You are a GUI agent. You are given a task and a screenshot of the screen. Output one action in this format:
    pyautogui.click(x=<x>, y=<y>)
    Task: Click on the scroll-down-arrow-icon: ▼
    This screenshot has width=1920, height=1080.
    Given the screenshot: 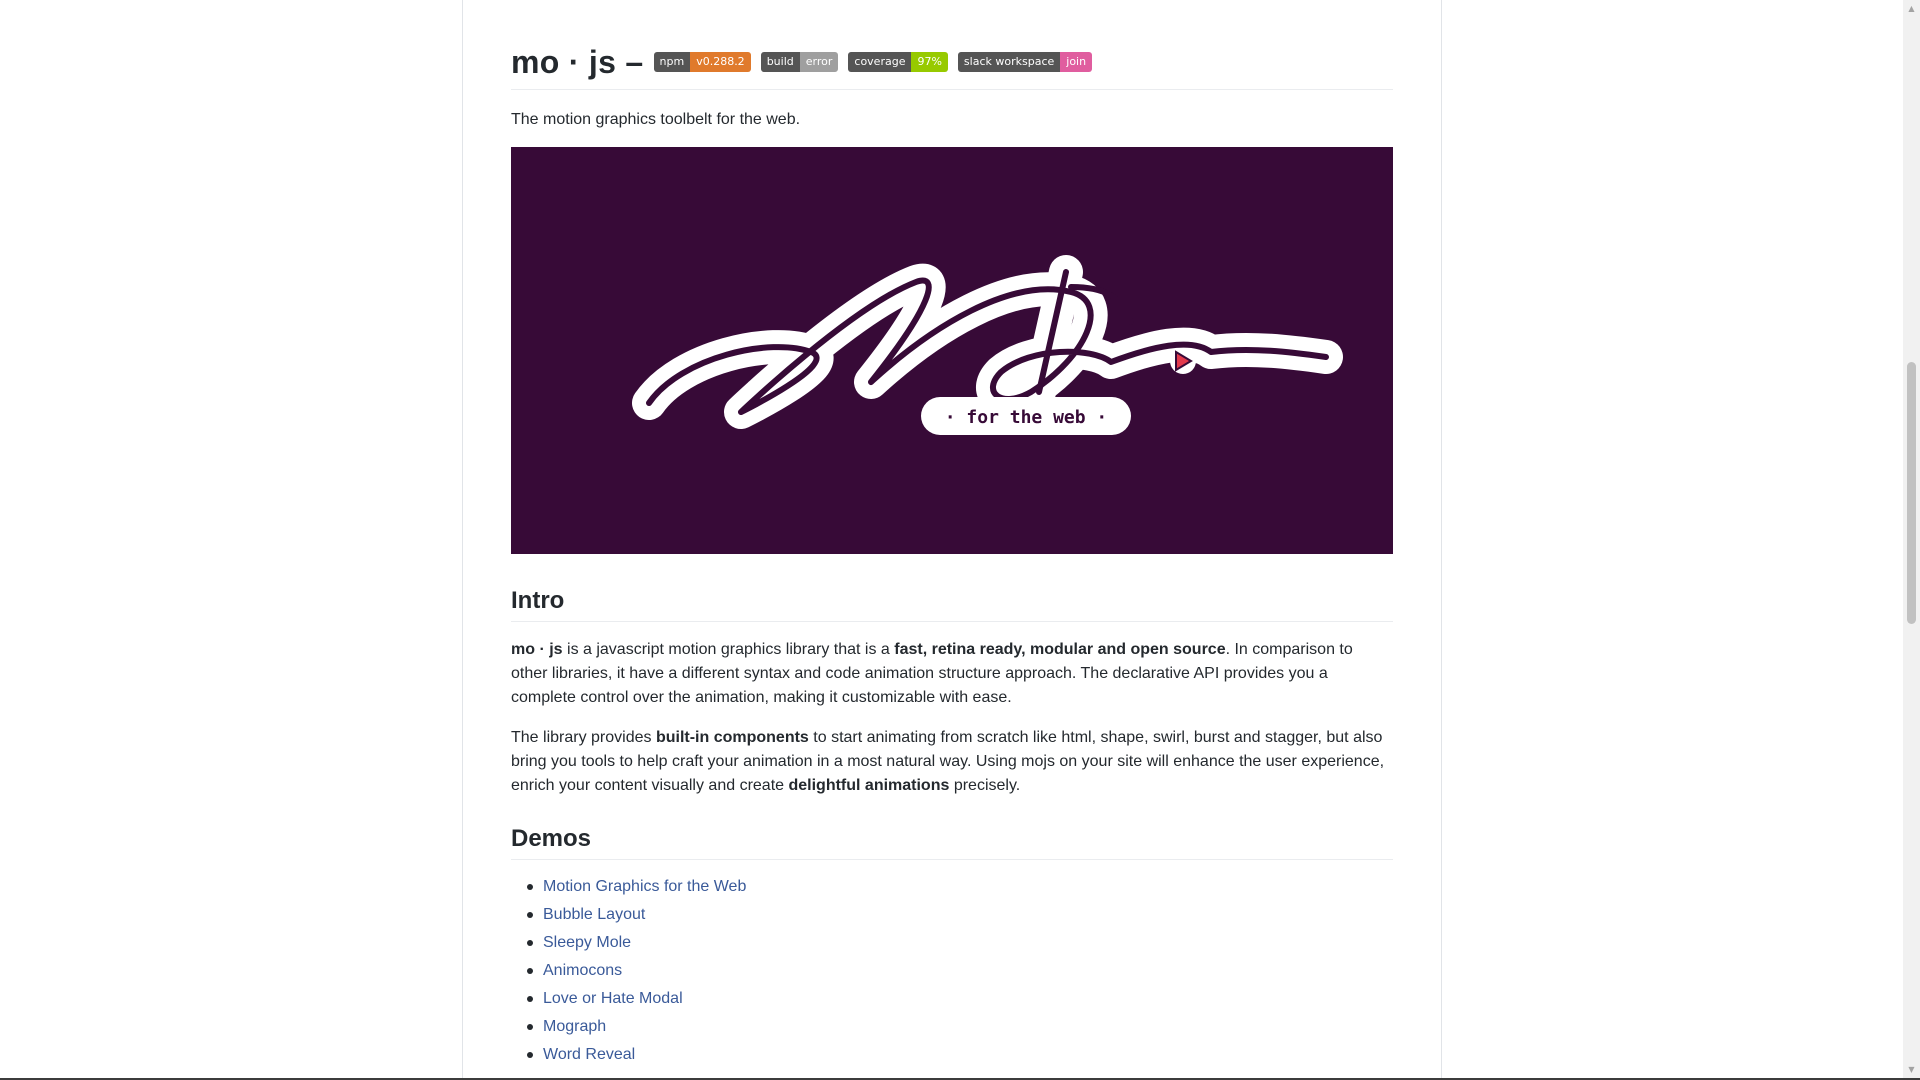 What is the action you would take?
    pyautogui.click(x=1911, y=1069)
    